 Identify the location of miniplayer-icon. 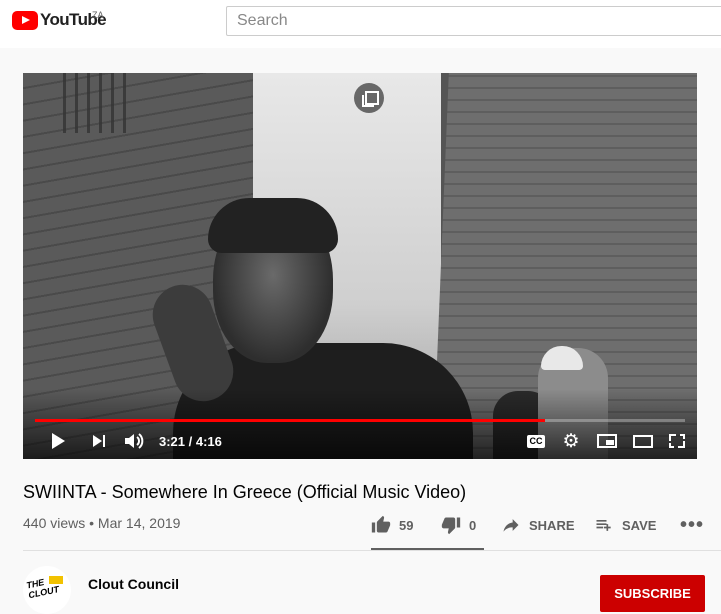
(607, 441).